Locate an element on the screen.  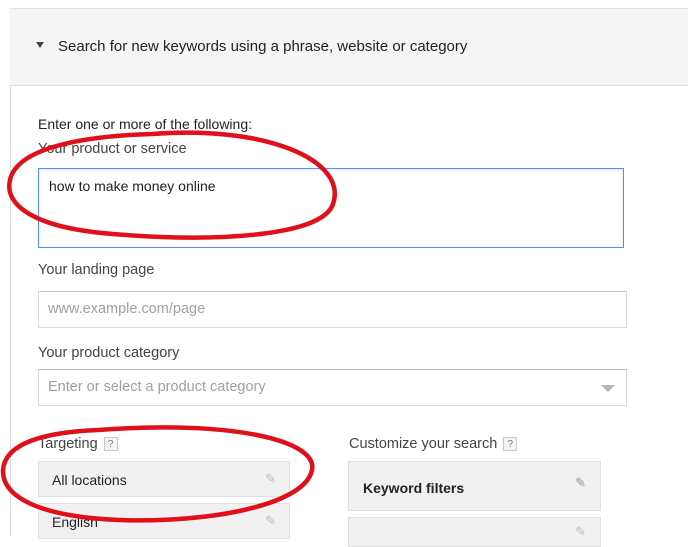
targeting-locations-chip: All locations ✎ is located at coordinates (164, 479).